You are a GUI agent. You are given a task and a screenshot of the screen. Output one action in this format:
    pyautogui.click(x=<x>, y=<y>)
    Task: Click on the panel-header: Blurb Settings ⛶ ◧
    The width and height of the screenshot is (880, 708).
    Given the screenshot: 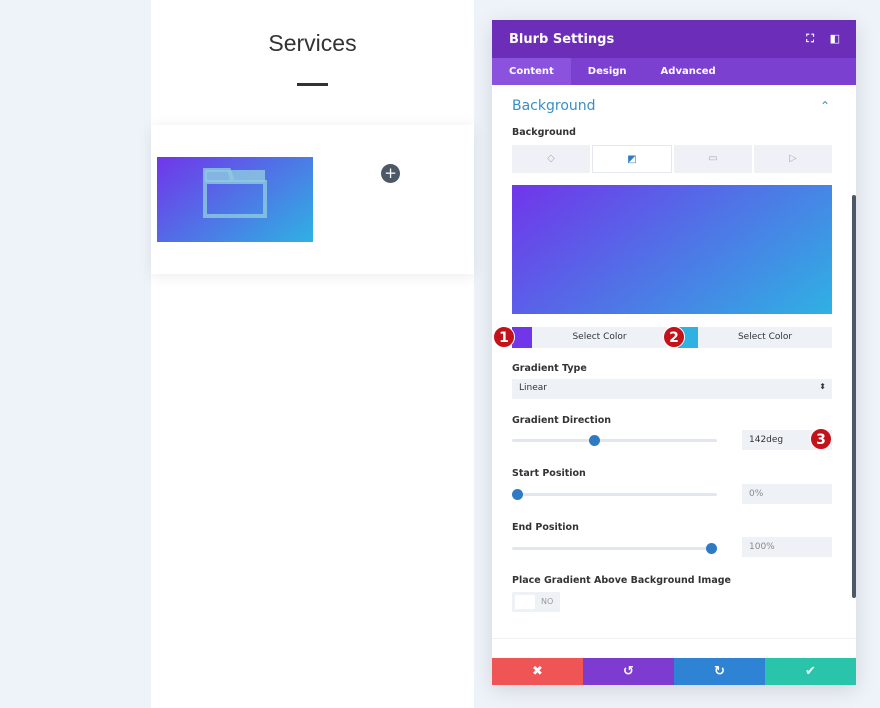 What is the action you would take?
    pyautogui.click(x=674, y=39)
    